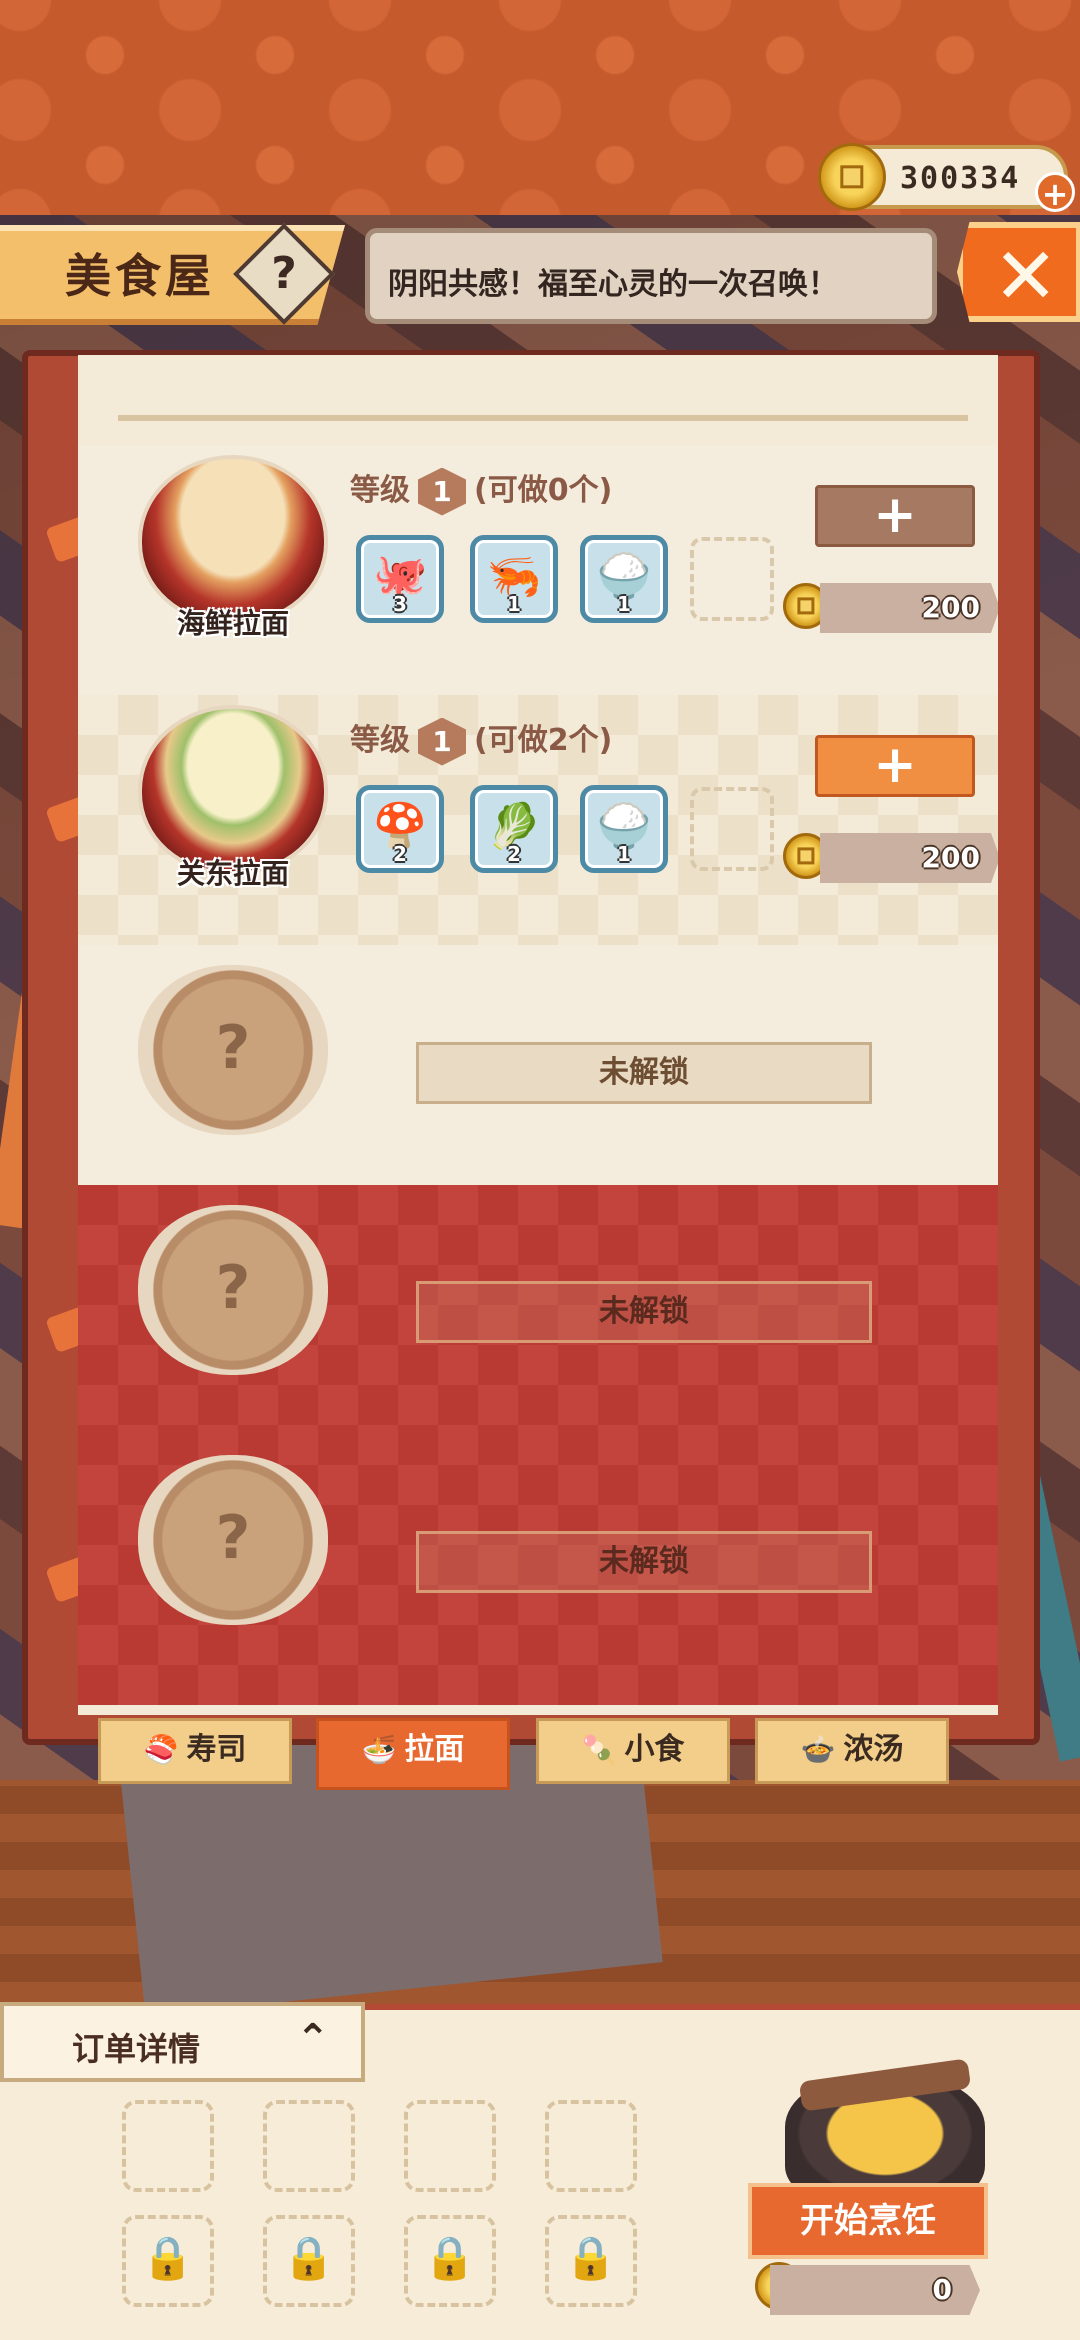 The height and width of the screenshot is (2340, 1080). I want to click on tab-label: 拉面, so click(434, 1749).